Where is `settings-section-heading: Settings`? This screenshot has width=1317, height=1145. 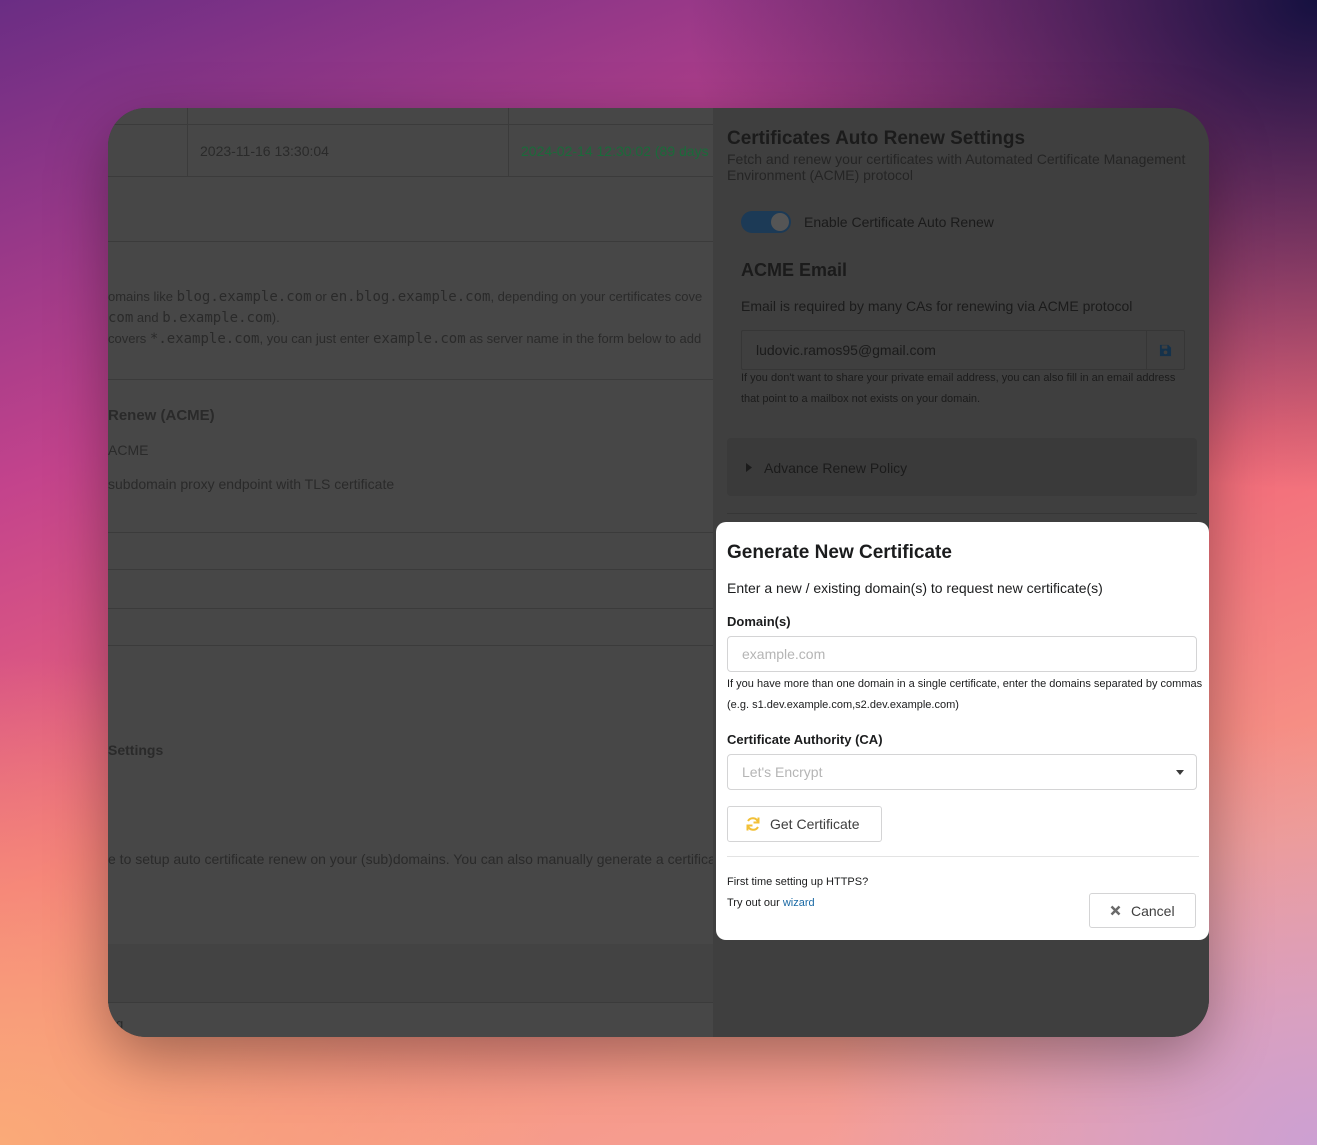 settings-section-heading: Settings is located at coordinates (136, 750).